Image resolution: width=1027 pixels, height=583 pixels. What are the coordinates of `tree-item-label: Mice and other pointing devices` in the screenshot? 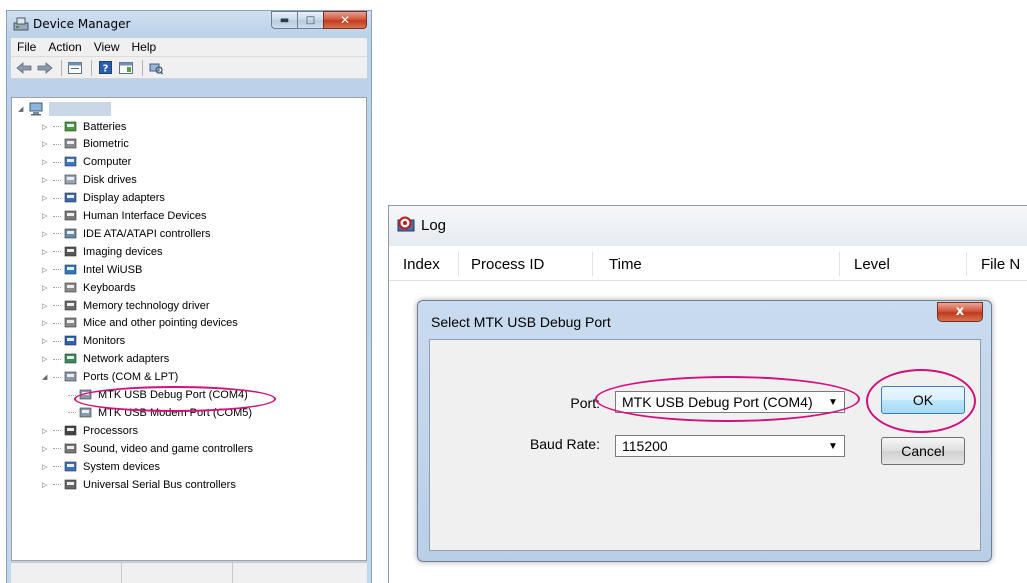 It's located at (160, 323).